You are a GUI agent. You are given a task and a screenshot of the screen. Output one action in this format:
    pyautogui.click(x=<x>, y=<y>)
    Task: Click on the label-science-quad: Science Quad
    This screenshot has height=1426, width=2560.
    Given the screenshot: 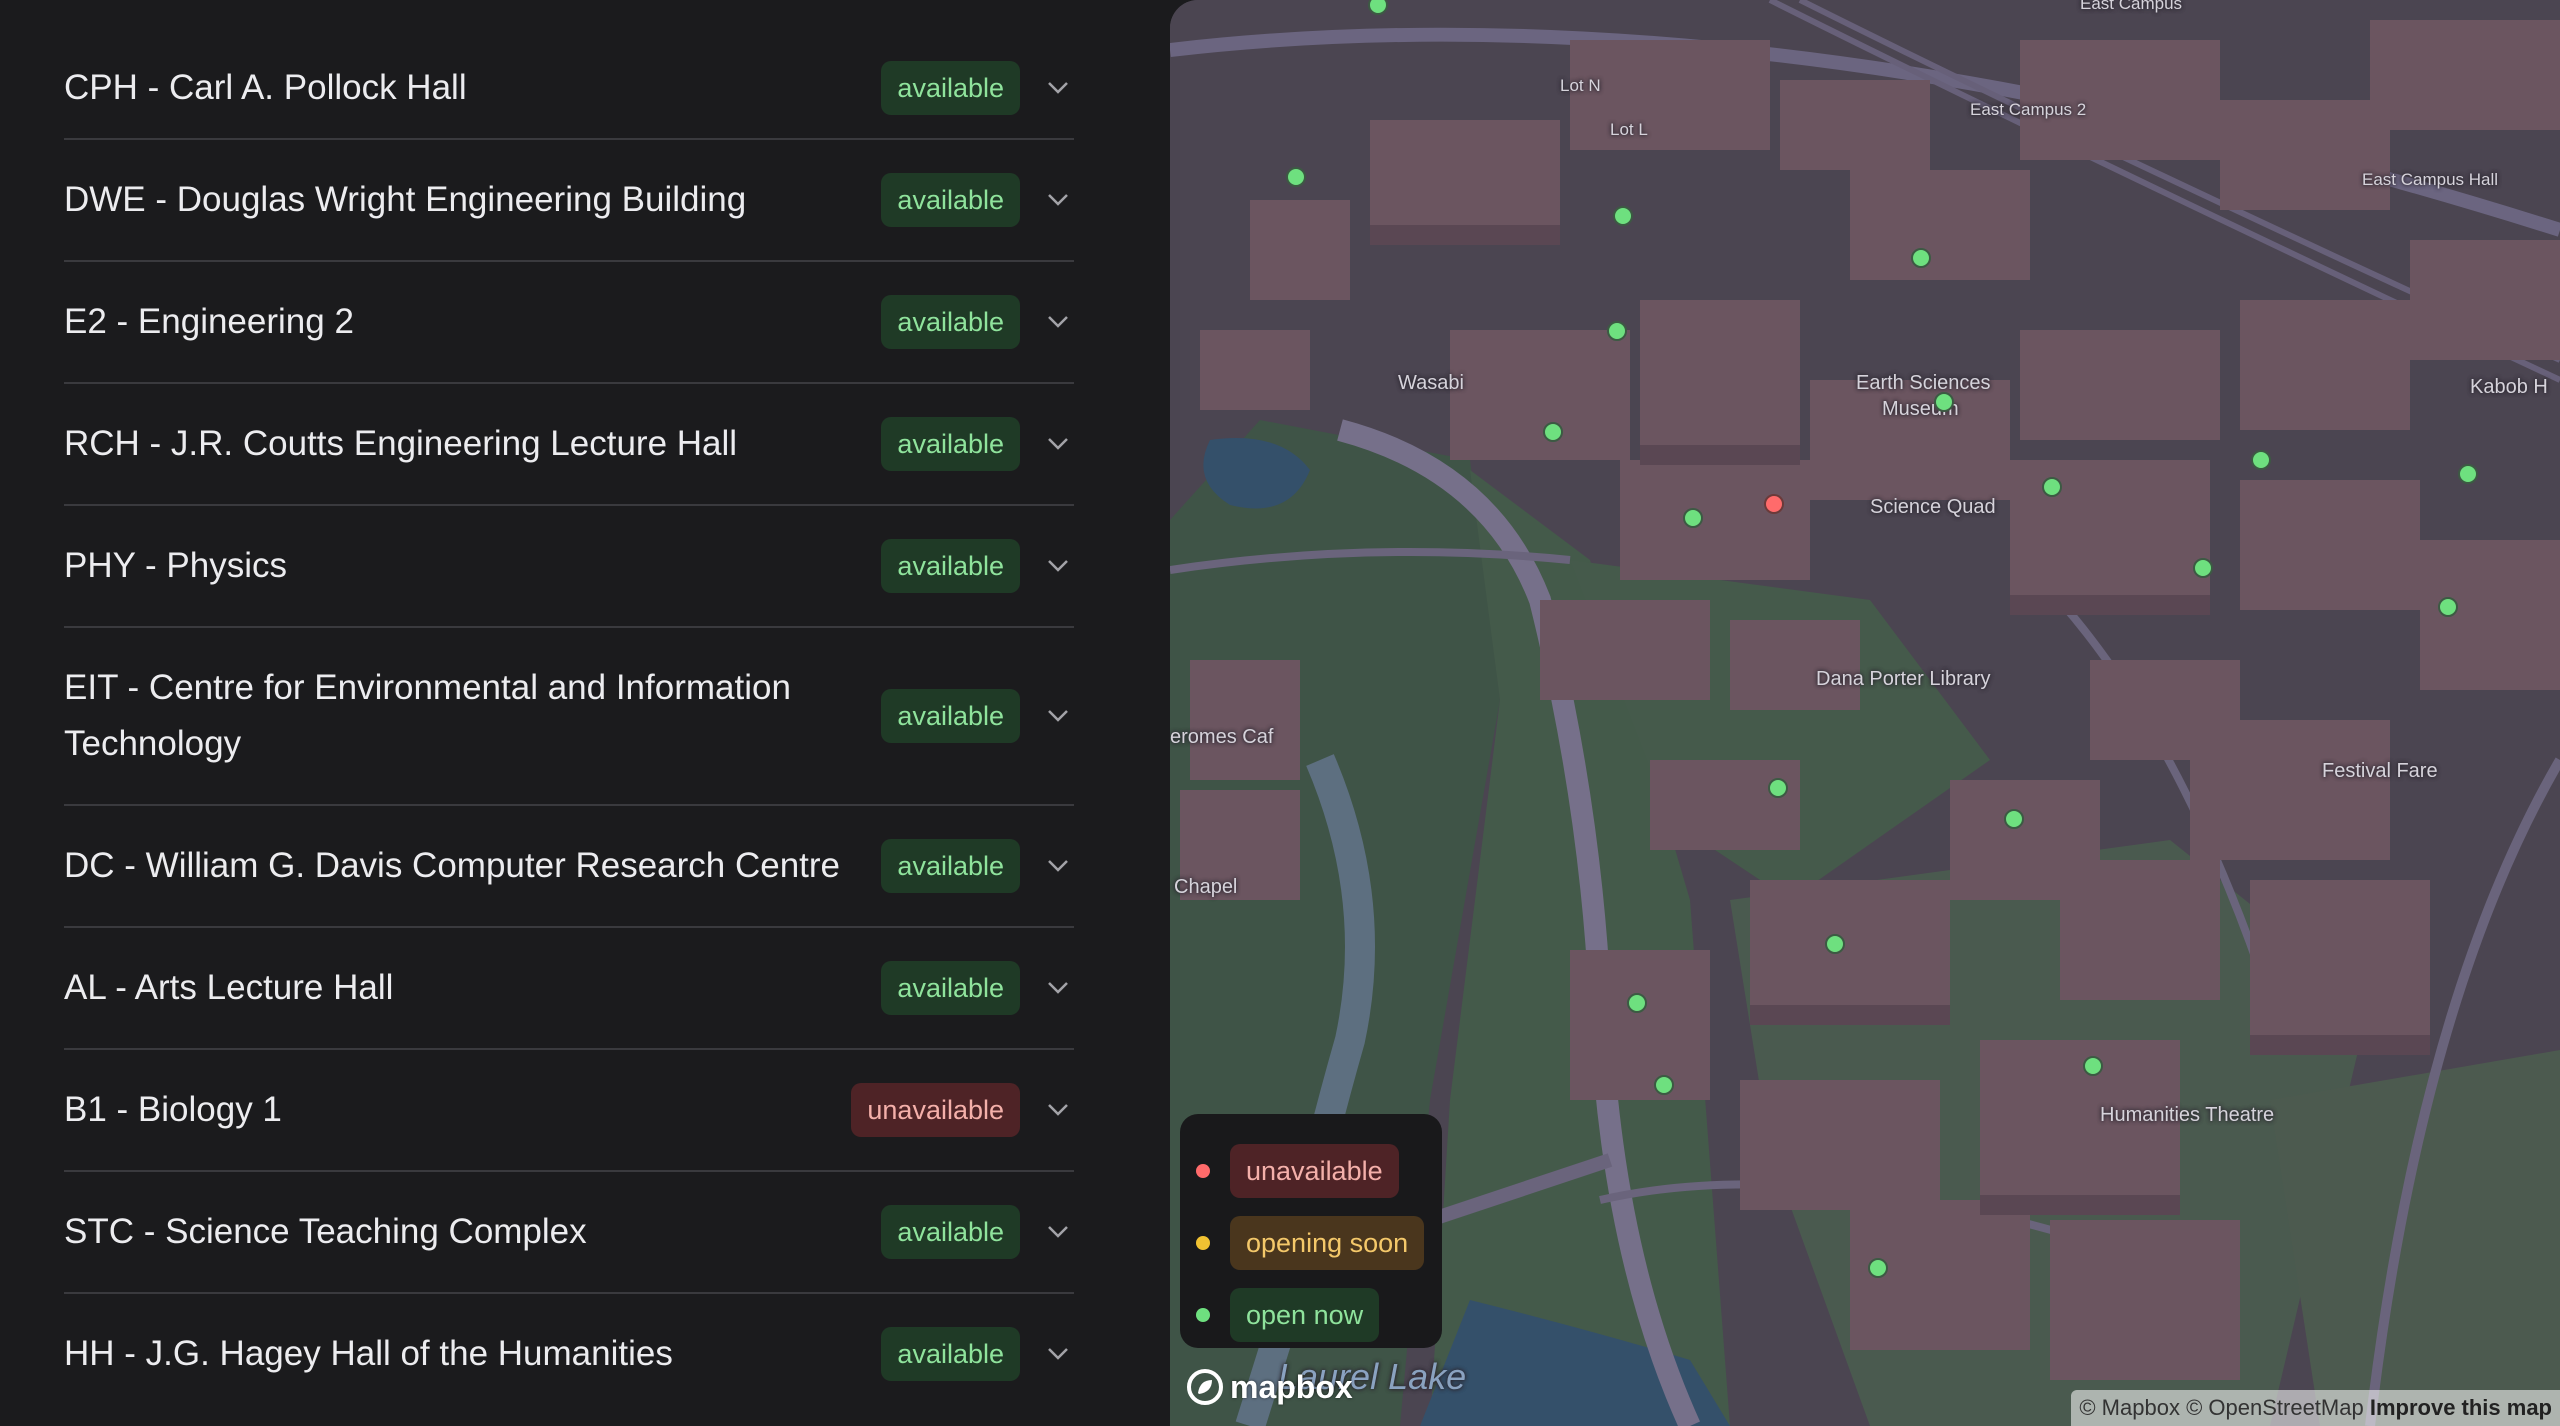 What is the action you would take?
    pyautogui.click(x=1933, y=507)
    